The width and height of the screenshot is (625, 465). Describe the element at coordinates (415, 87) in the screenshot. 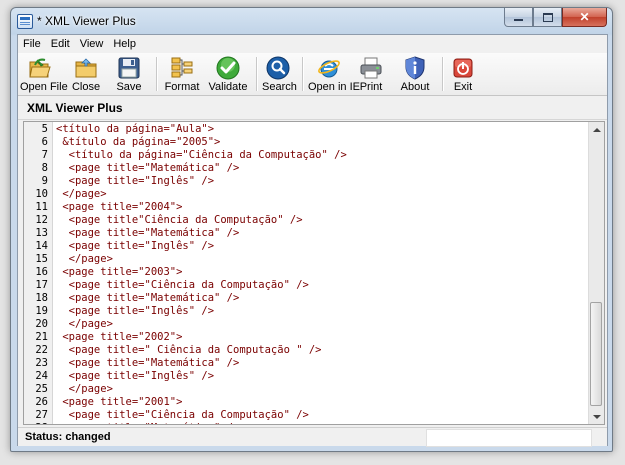

I see `about-label: About` at that location.